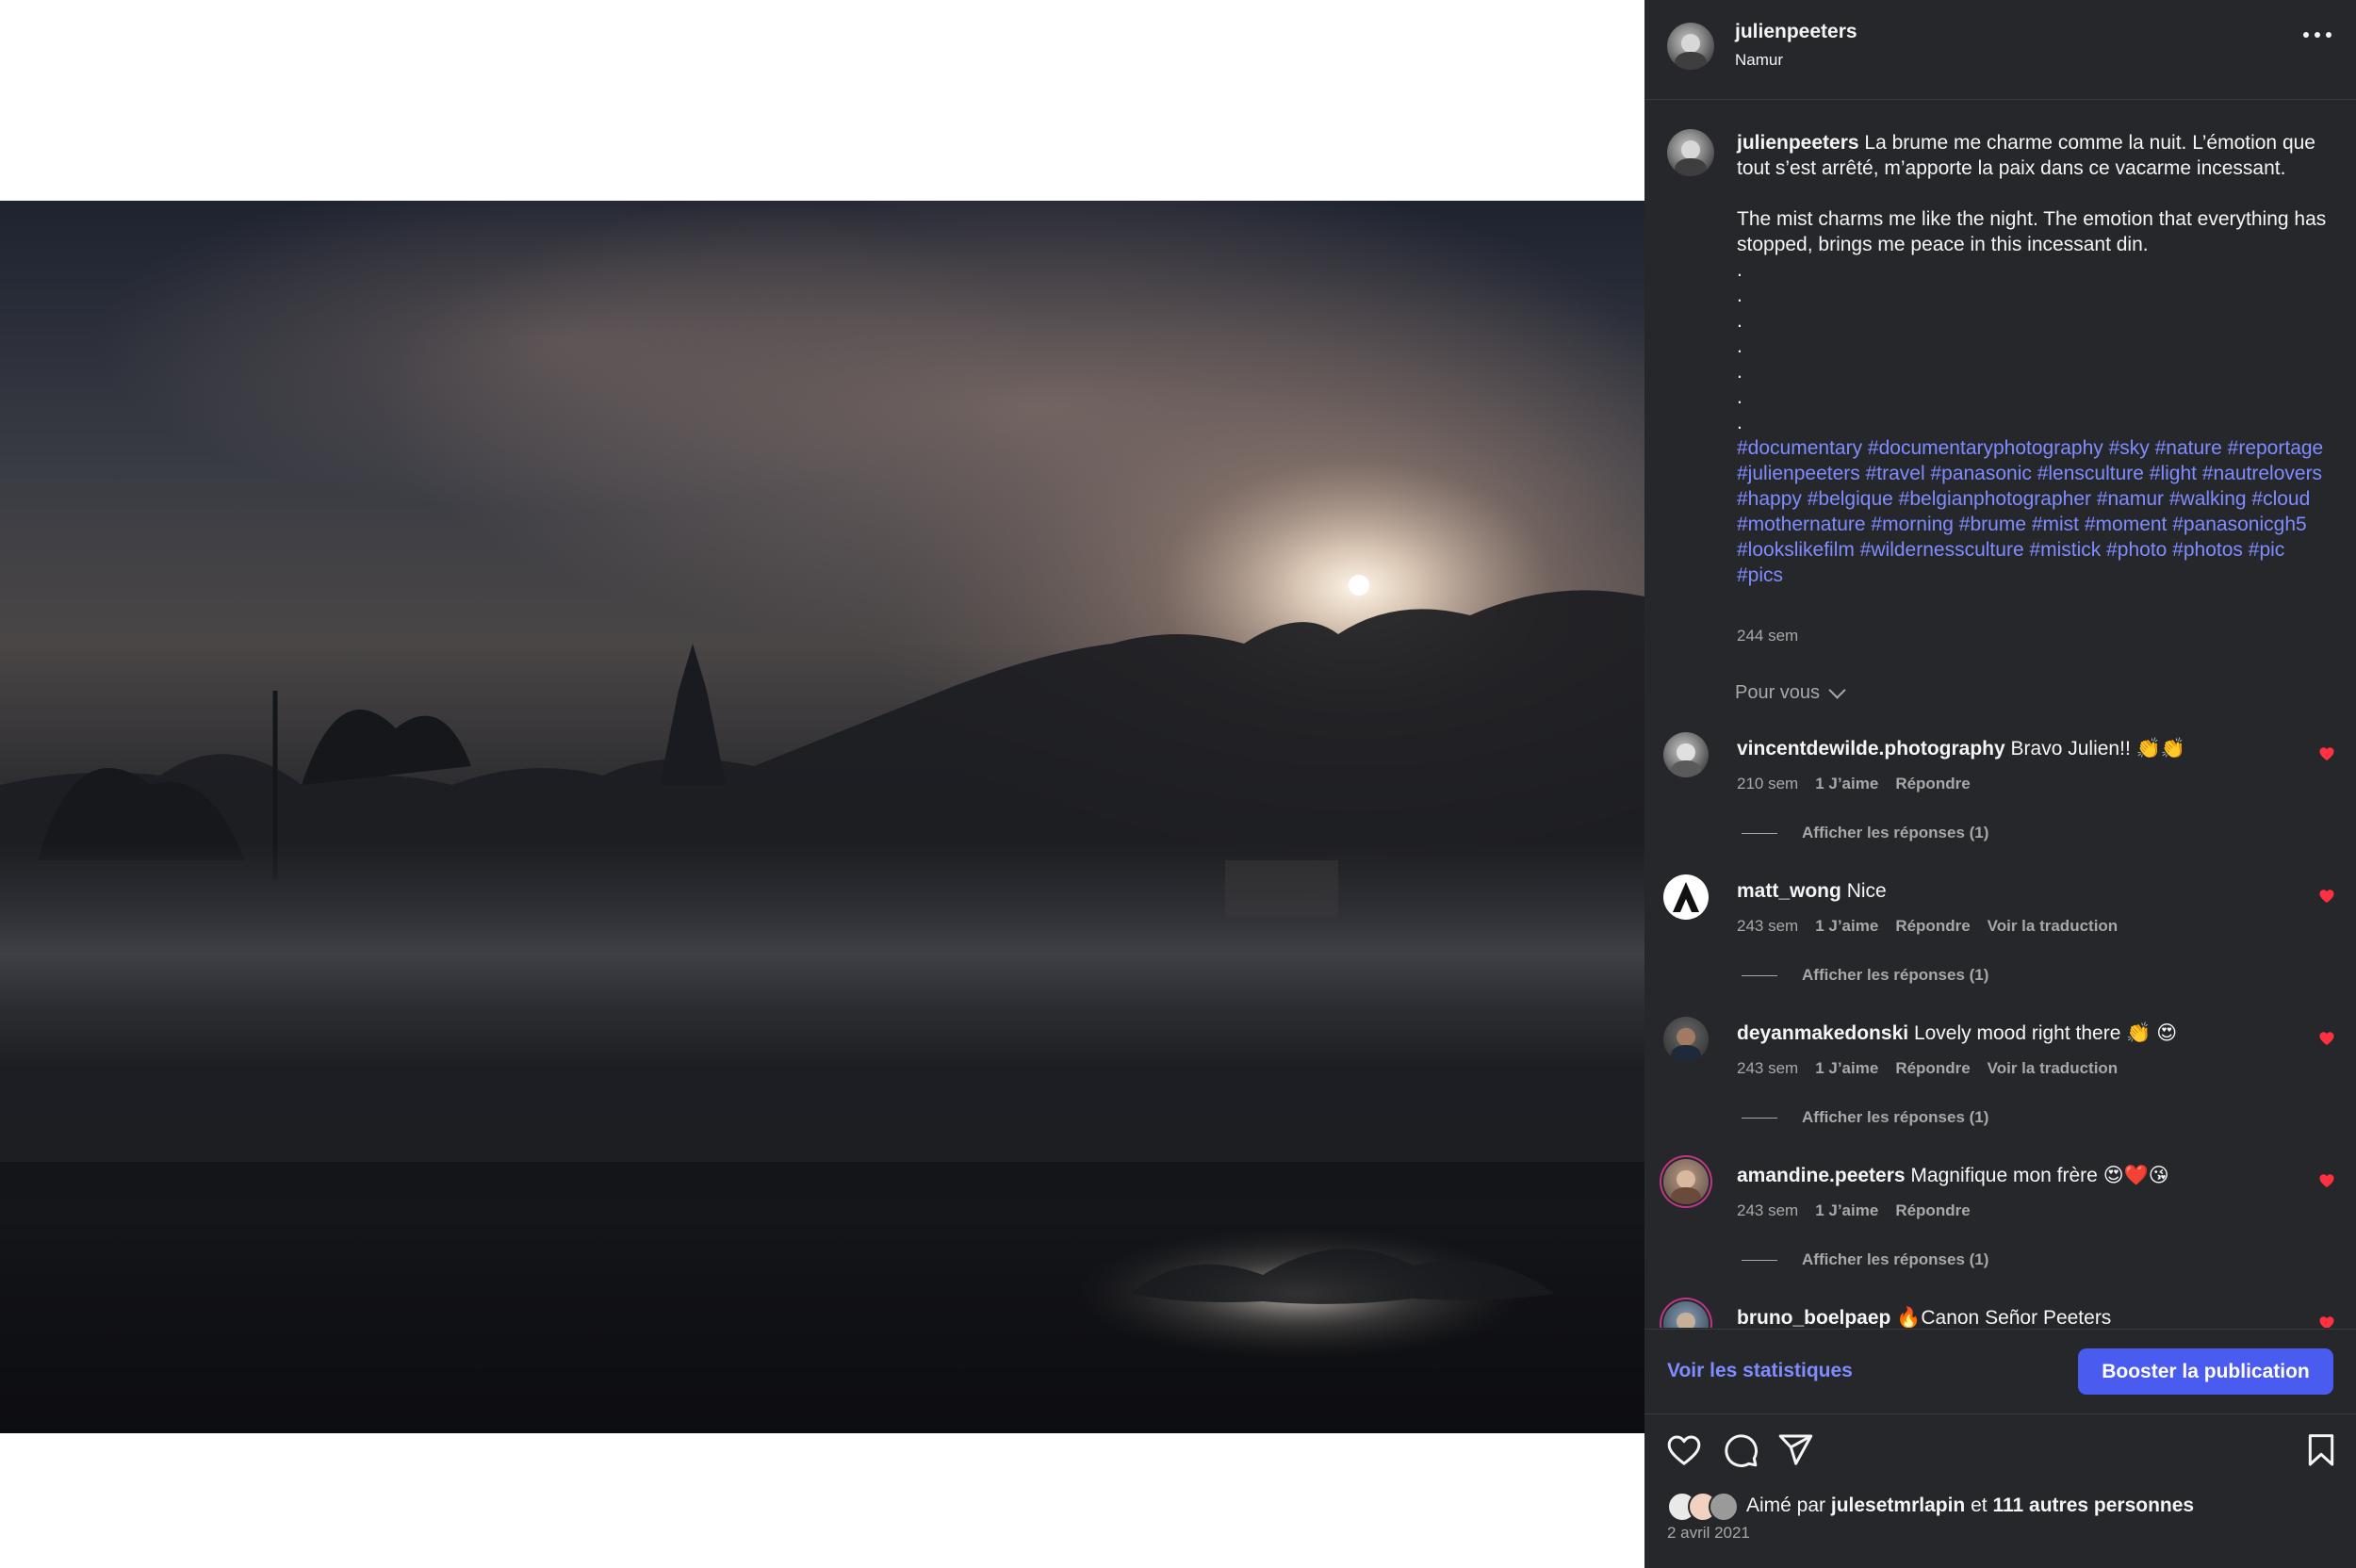 Image resolution: width=2356 pixels, height=1568 pixels. Describe the element at coordinates (2000, 1329) in the screenshot. I see `footer-divider` at that location.